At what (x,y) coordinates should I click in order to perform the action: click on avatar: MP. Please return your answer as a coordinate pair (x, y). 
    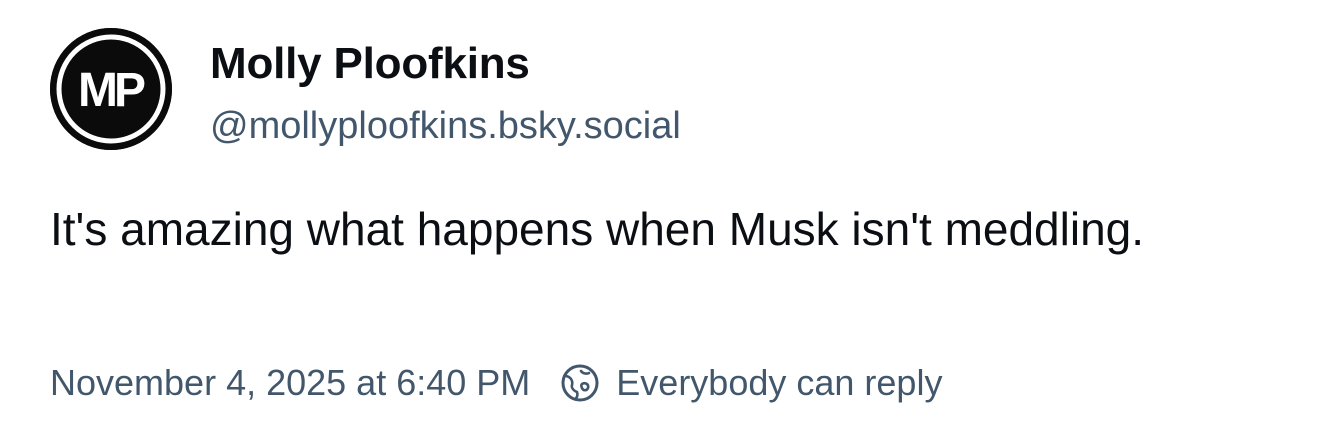
    Looking at the image, I should click on (111, 89).